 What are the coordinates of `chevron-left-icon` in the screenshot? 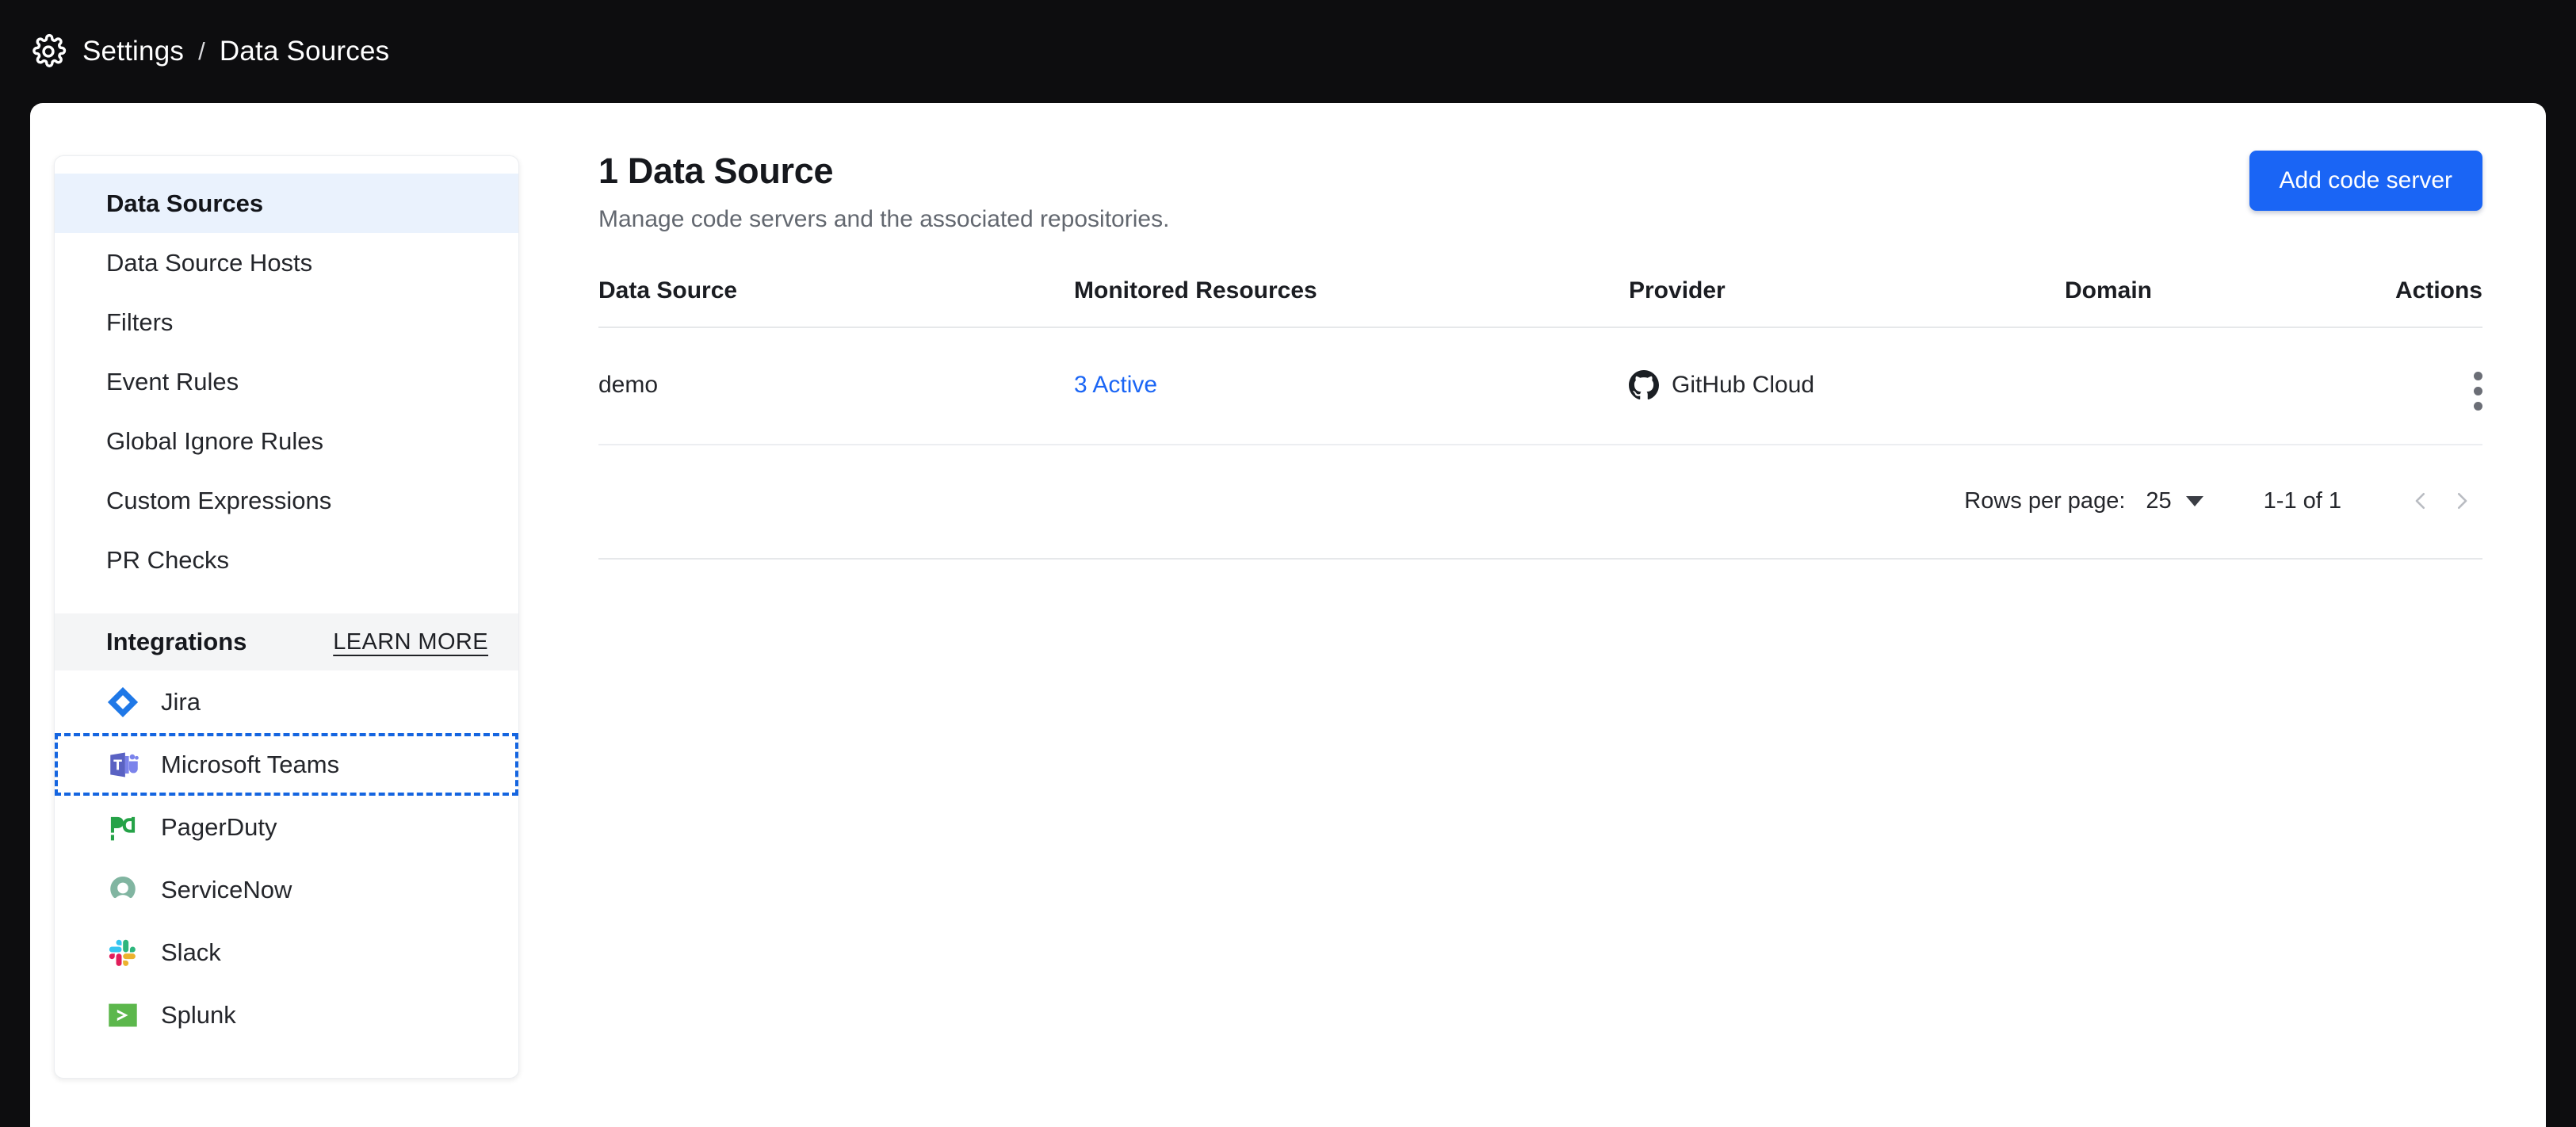 It's located at (2420, 501).